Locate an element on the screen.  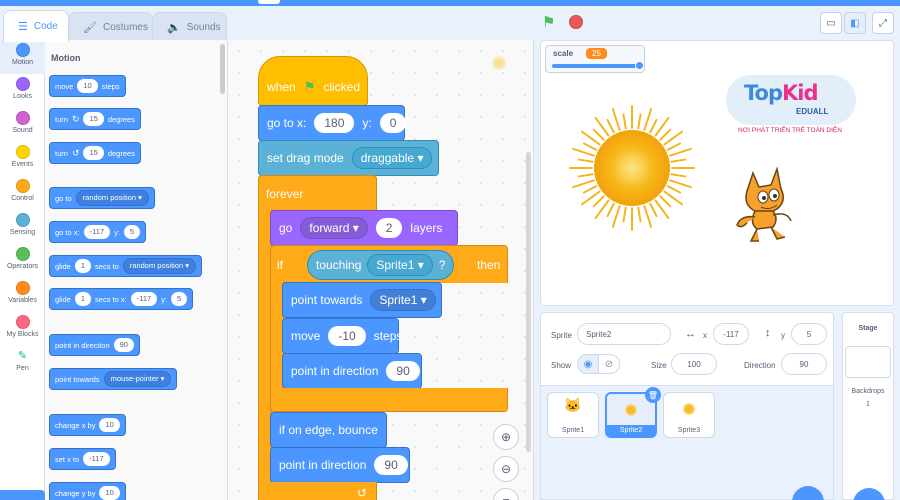
palette-block-turn-left: turn ↺ 15 degrees is located at coordinates (95, 153).